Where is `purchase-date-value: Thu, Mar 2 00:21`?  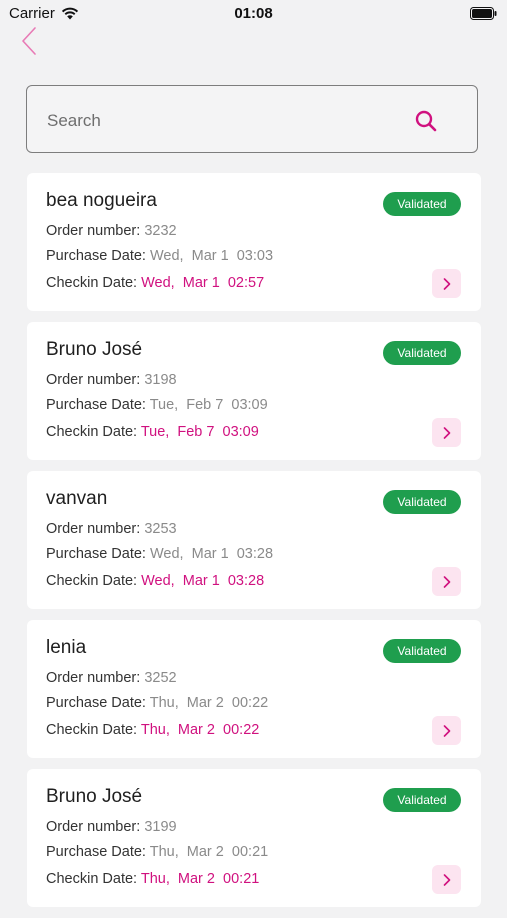 purchase-date-value: Thu, Mar 2 00:21 is located at coordinates (209, 852).